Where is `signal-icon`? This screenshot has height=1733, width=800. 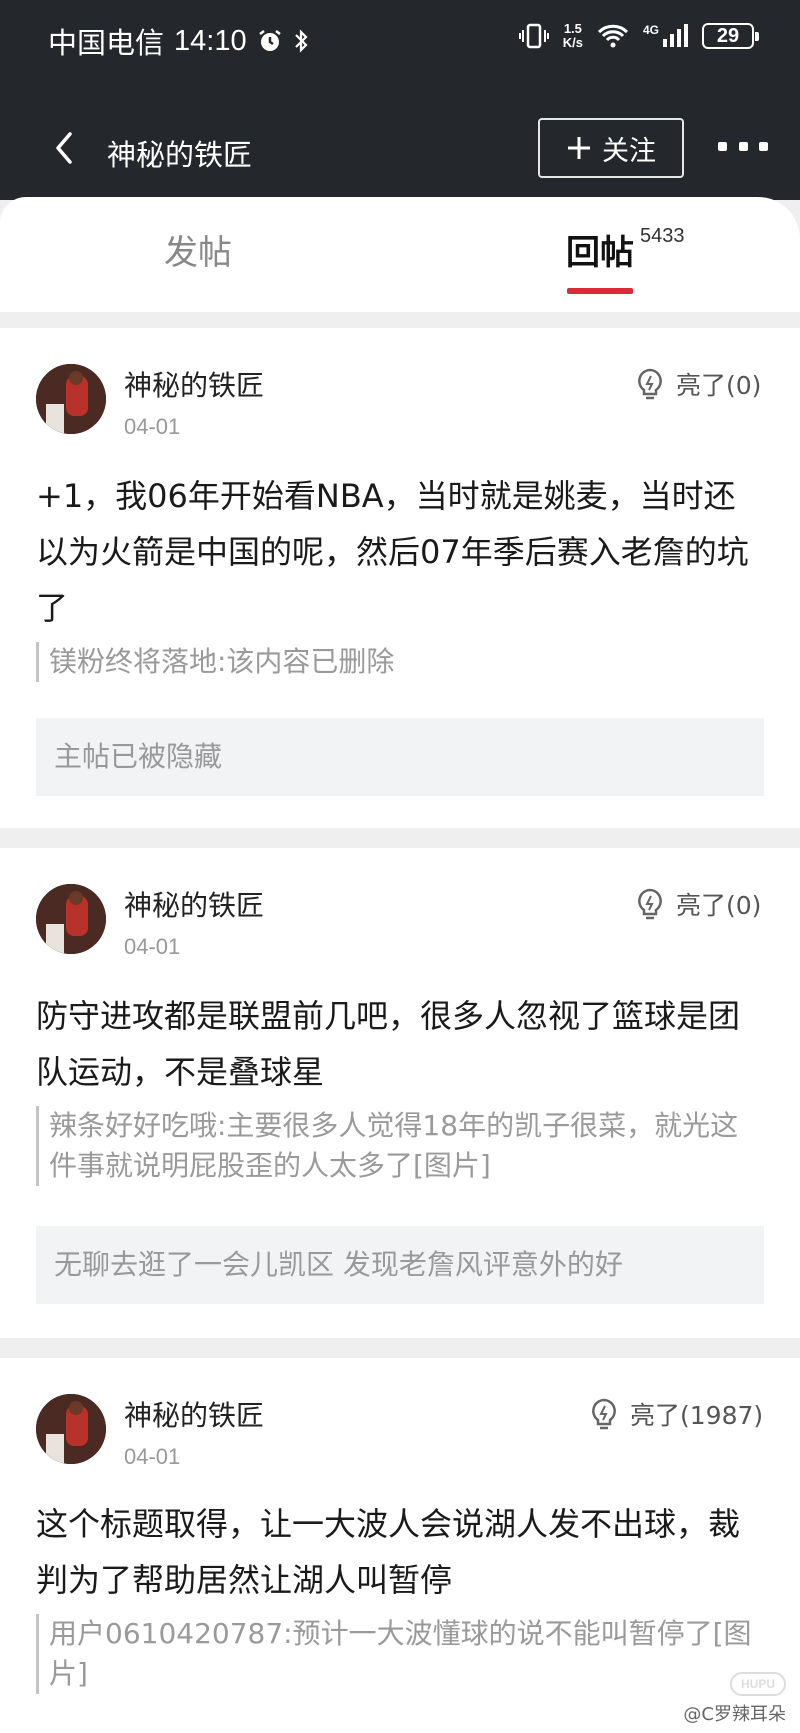 signal-icon is located at coordinates (675, 35).